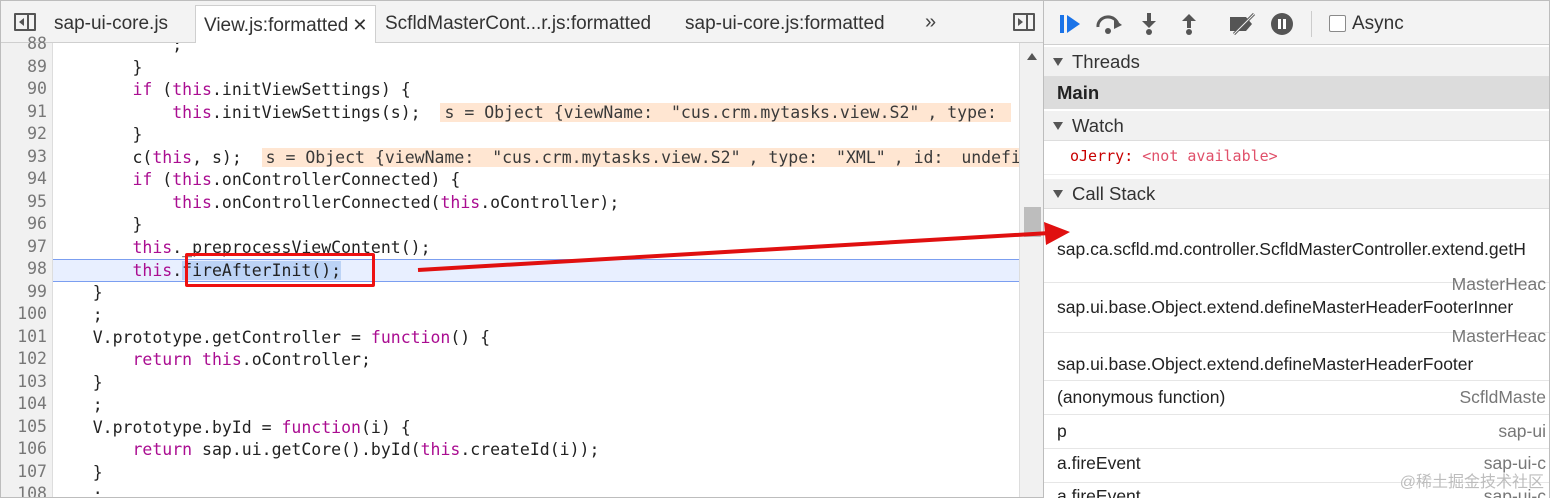 The width and height of the screenshot is (1550, 498). I want to click on deactivate-breakpoints-icon, so click(1243, 24).